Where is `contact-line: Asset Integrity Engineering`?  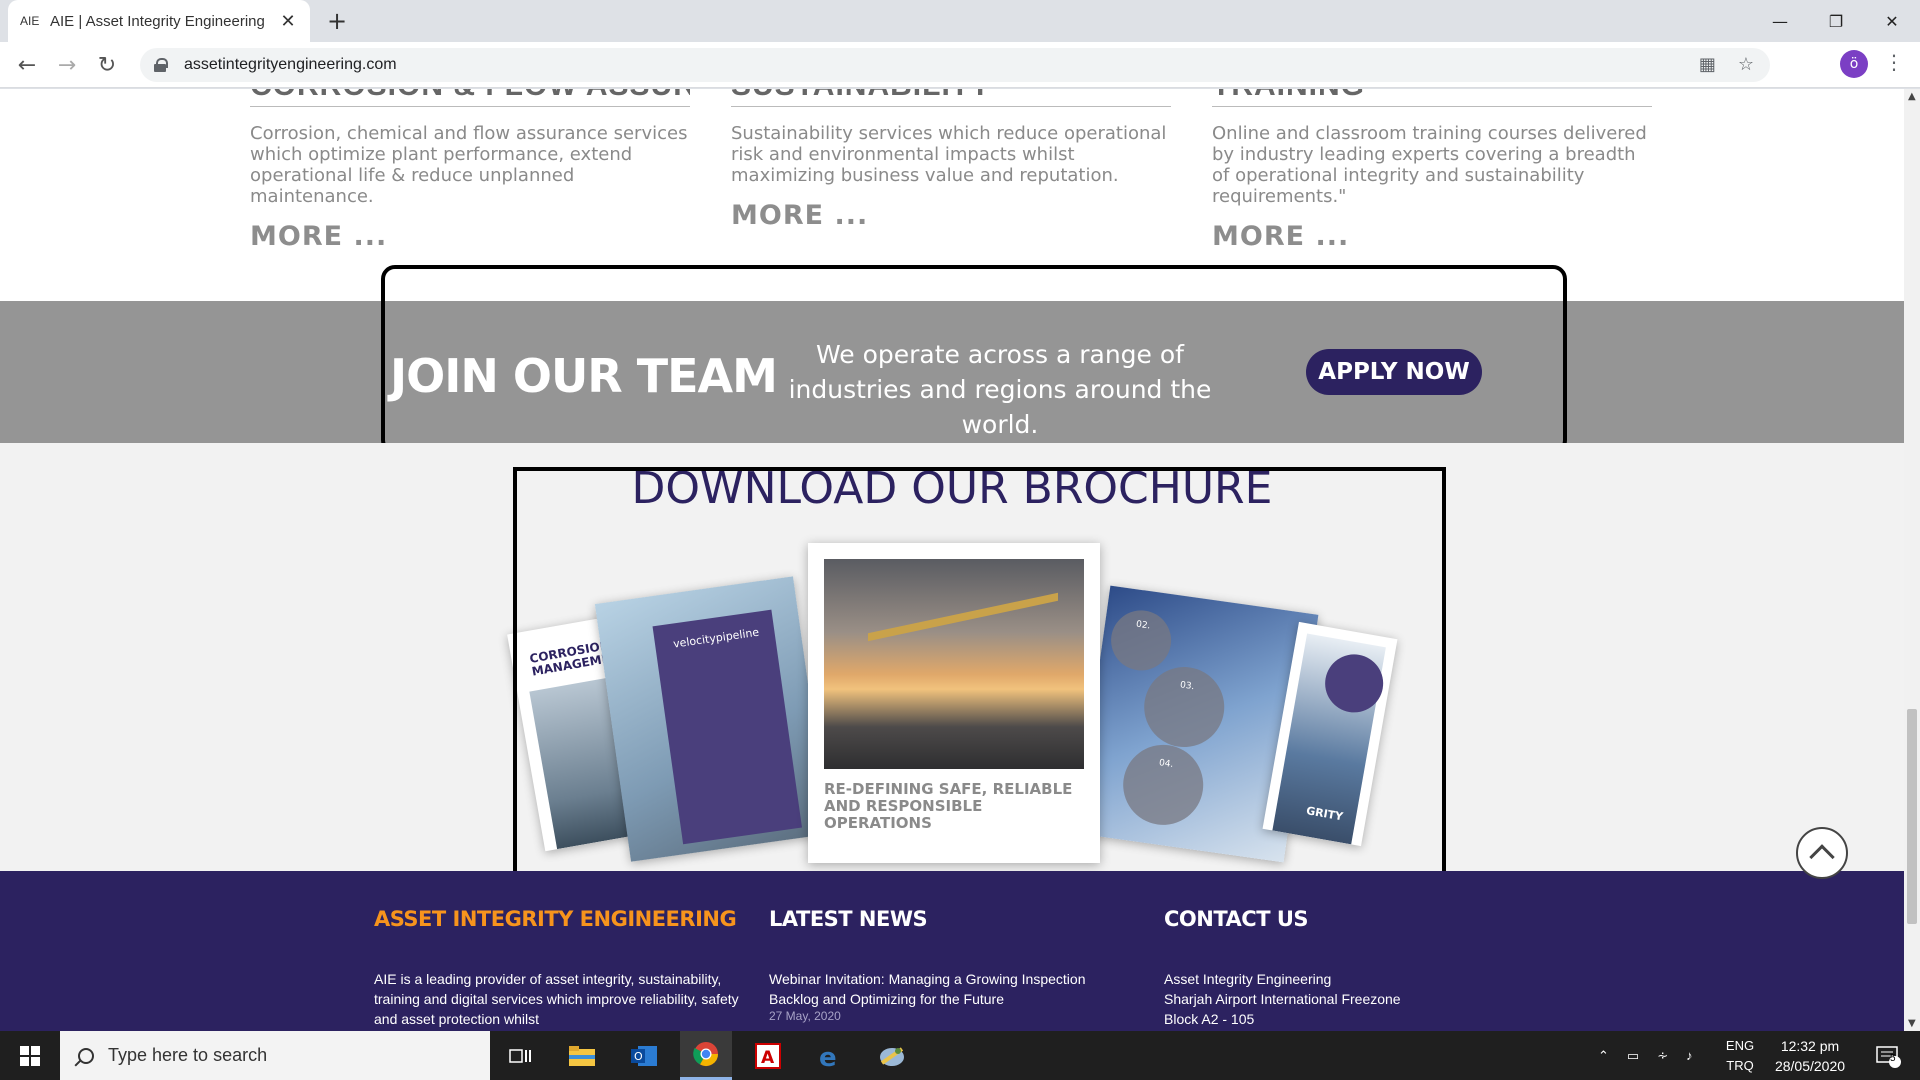
contact-line: Asset Integrity Engineering is located at coordinates (1248, 979).